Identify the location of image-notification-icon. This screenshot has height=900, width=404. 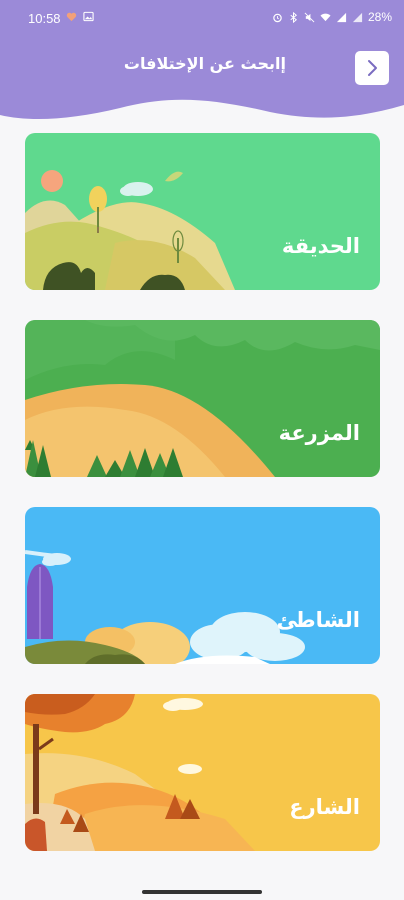
(88, 16).